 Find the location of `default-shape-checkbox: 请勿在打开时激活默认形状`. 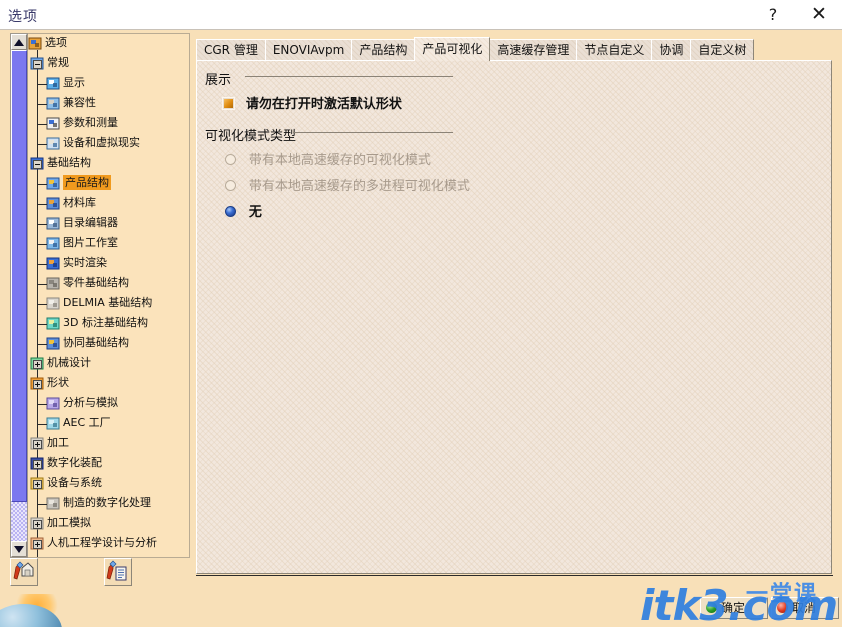

default-shape-checkbox: 请勿在打开时激活默认形状 is located at coordinates (312, 102).